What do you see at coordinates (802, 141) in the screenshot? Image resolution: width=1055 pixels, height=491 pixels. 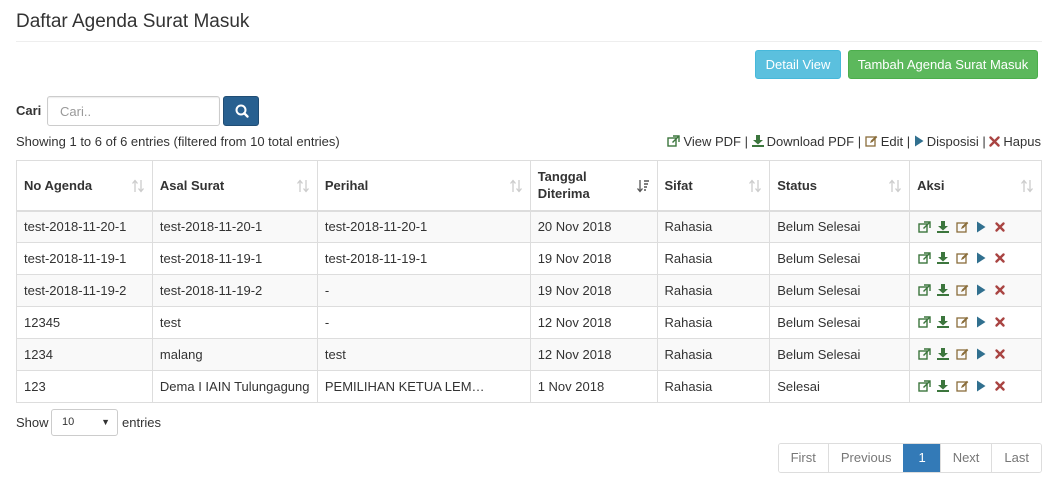 I see `legend-download-pdf: Download PDF` at bounding box center [802, 141].